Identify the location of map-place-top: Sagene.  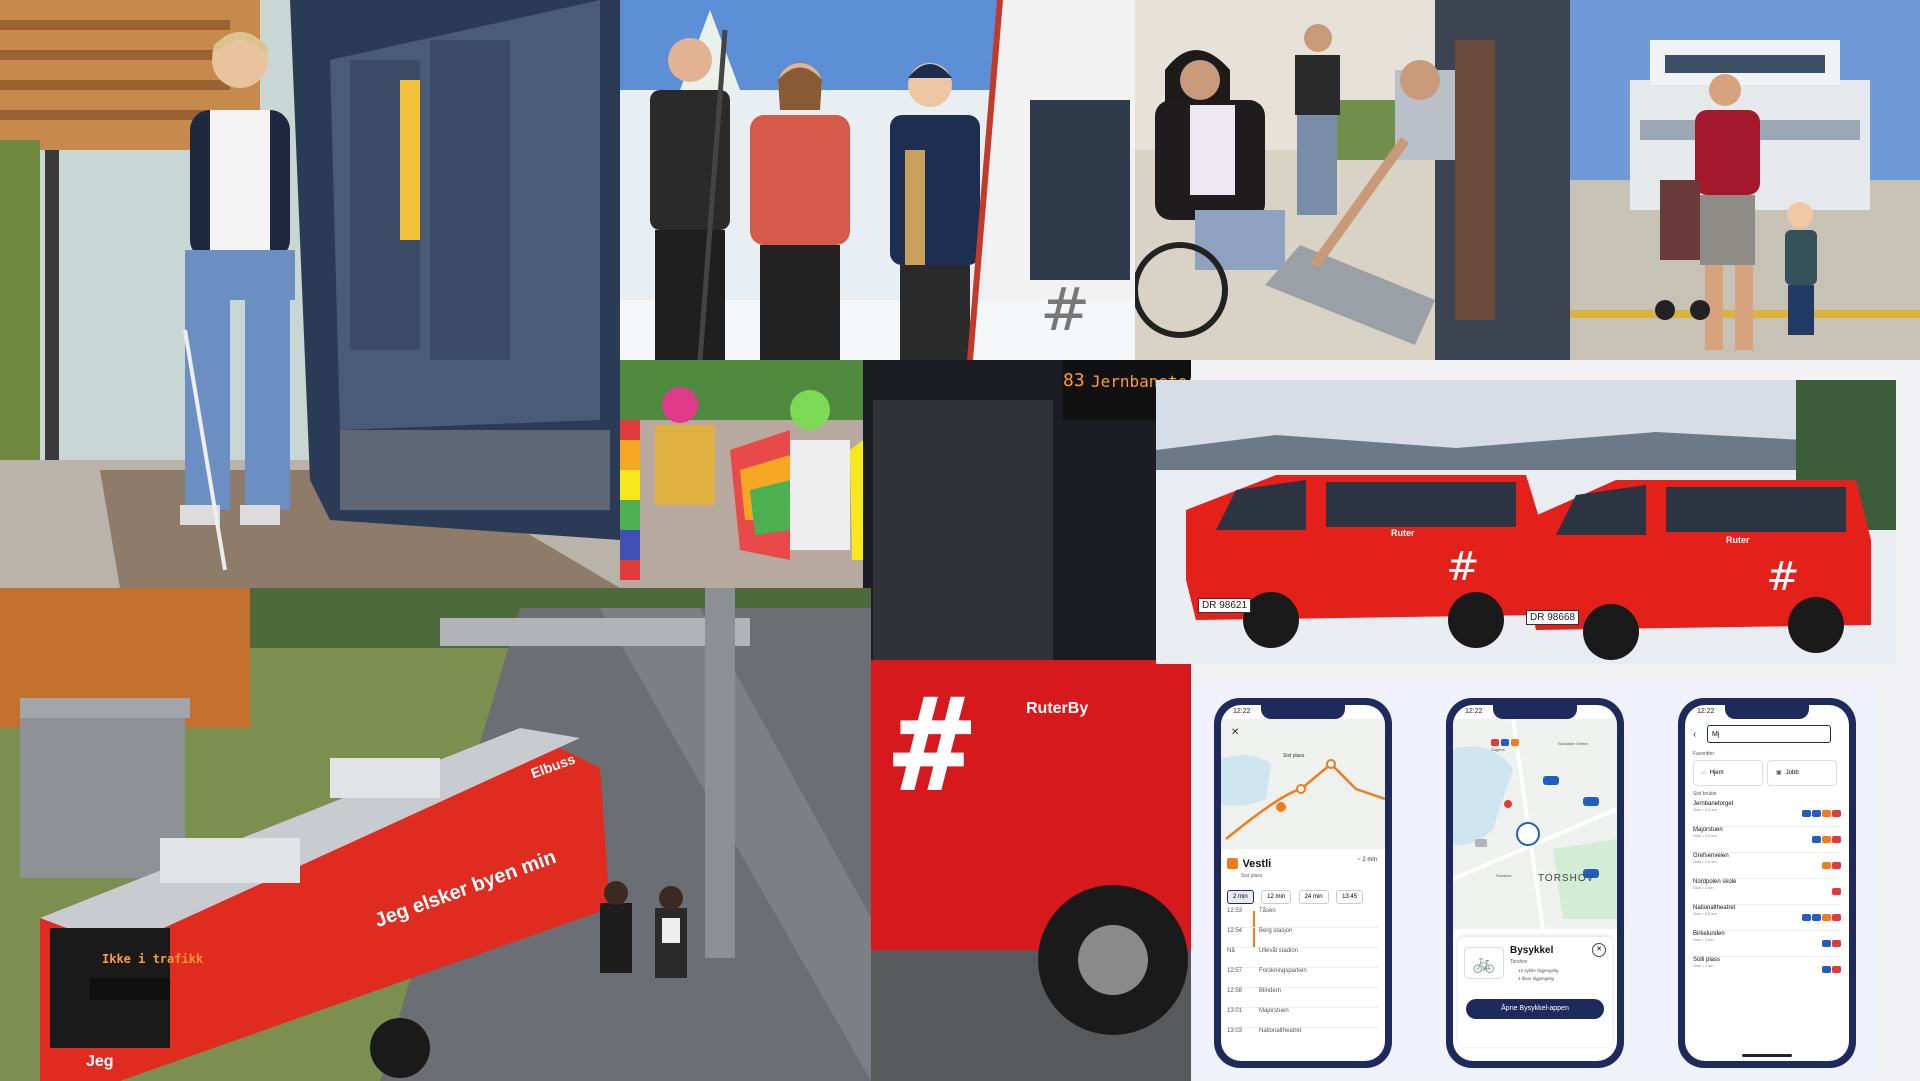
(1498, 749).